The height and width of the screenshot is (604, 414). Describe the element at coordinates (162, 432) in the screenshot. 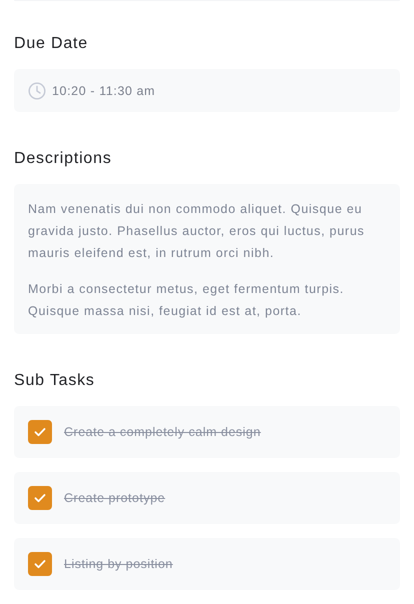

I see `subtask-label: Create a completely calm design` at that location.